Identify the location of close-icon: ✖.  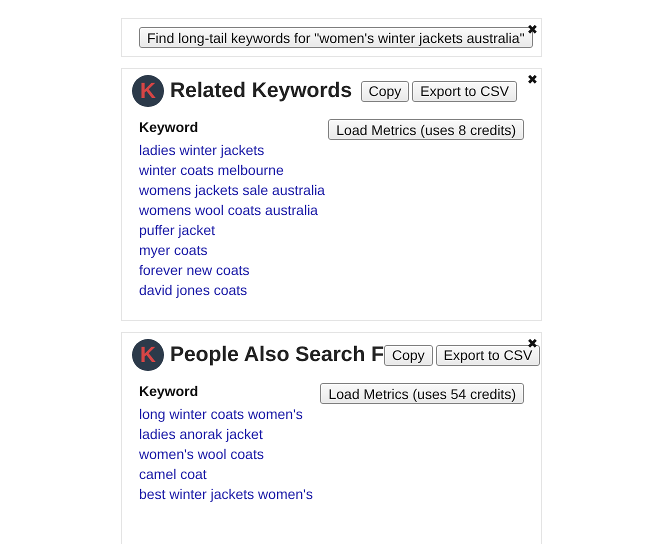
(532, 79).